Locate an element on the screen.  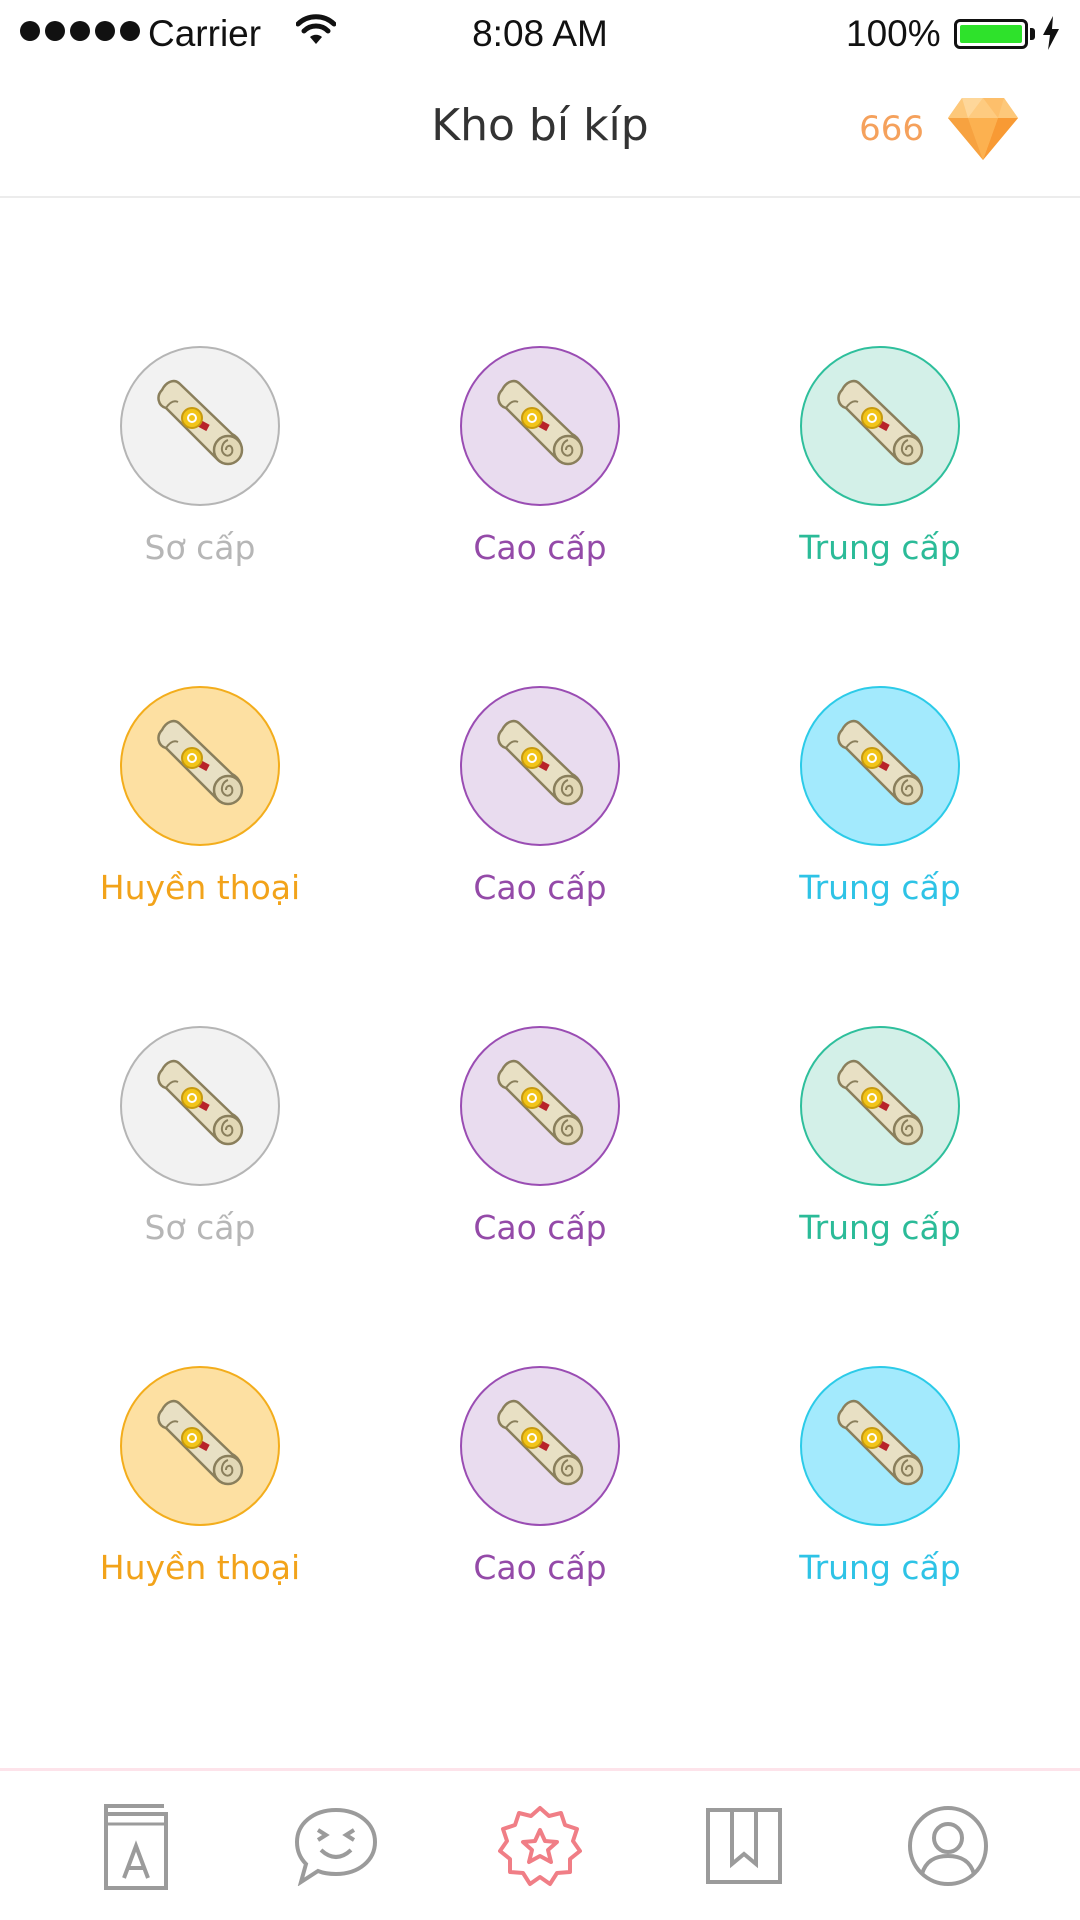
tab-bar is located at coordinates (540, 1844).